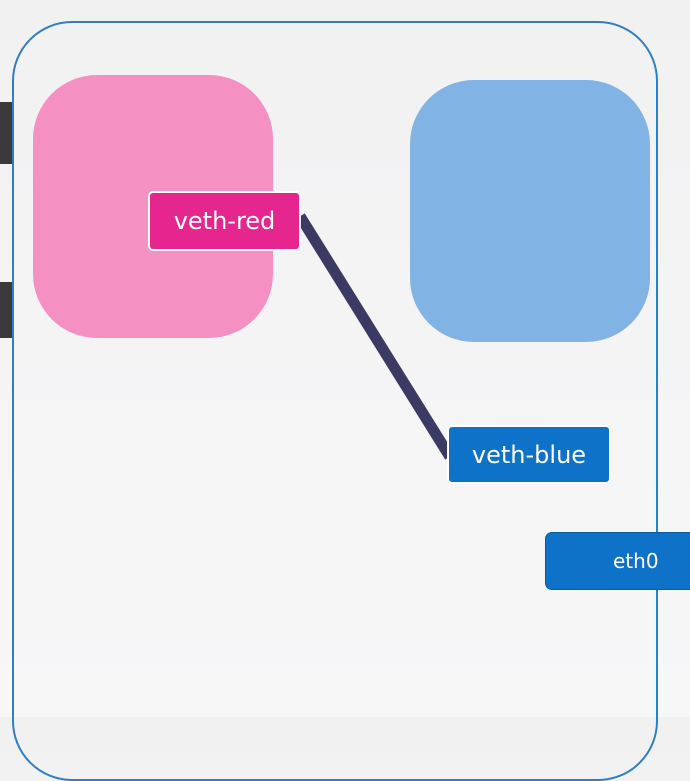  I want to click on veth-cable, so click(375, 336).